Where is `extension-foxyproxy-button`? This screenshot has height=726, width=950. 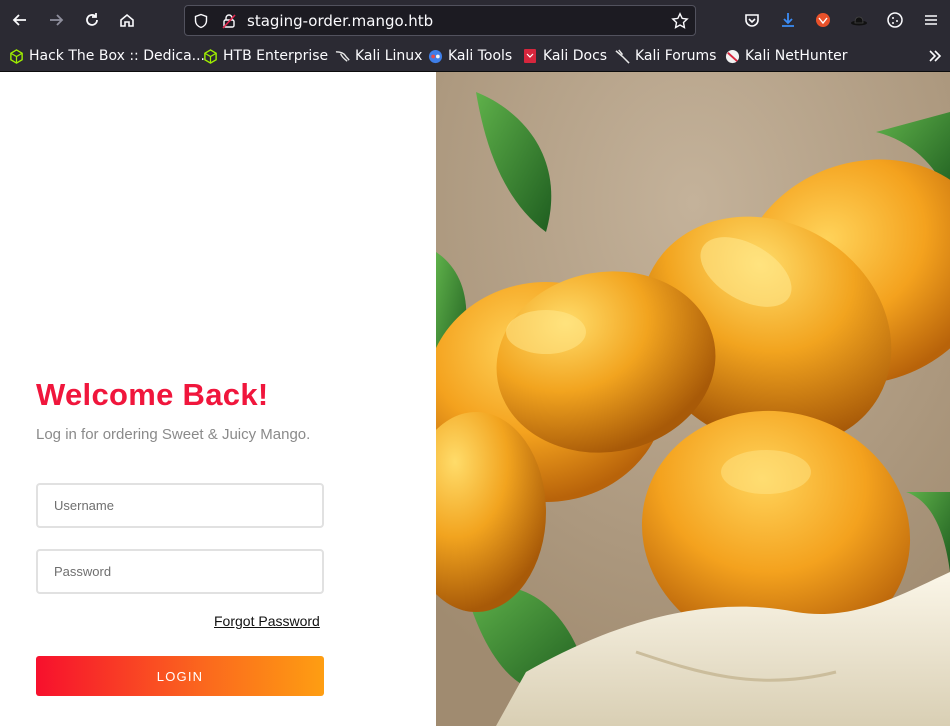 extension-foxyproxy-button is located at coordinates (823, 20).